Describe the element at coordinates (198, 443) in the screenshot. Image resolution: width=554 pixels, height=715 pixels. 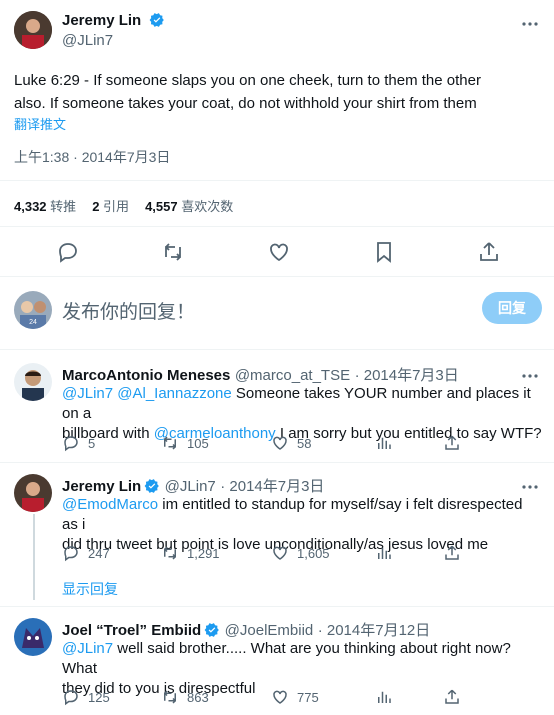
I see `retweet-count: 105` at that location.